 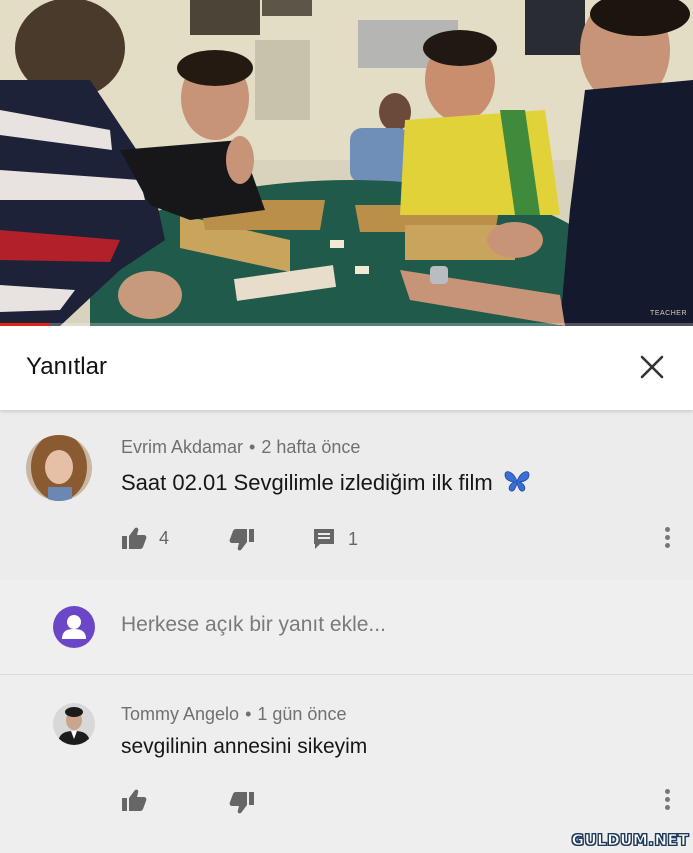 I want to click on replies-header: Yanıtlar, so click(x=346, y=368).